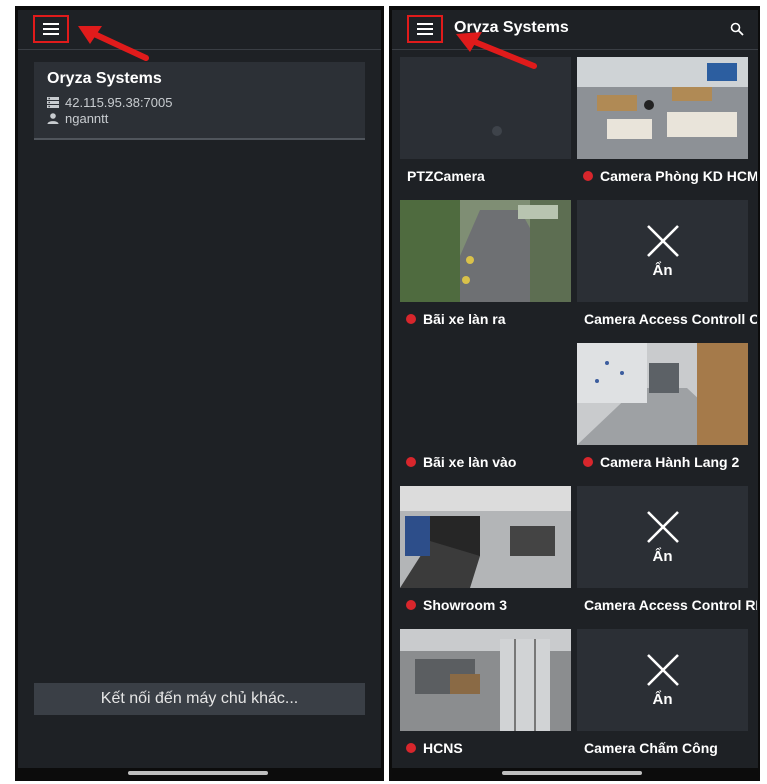  I want to click on camera-label: HCNS, so click(490, 748).